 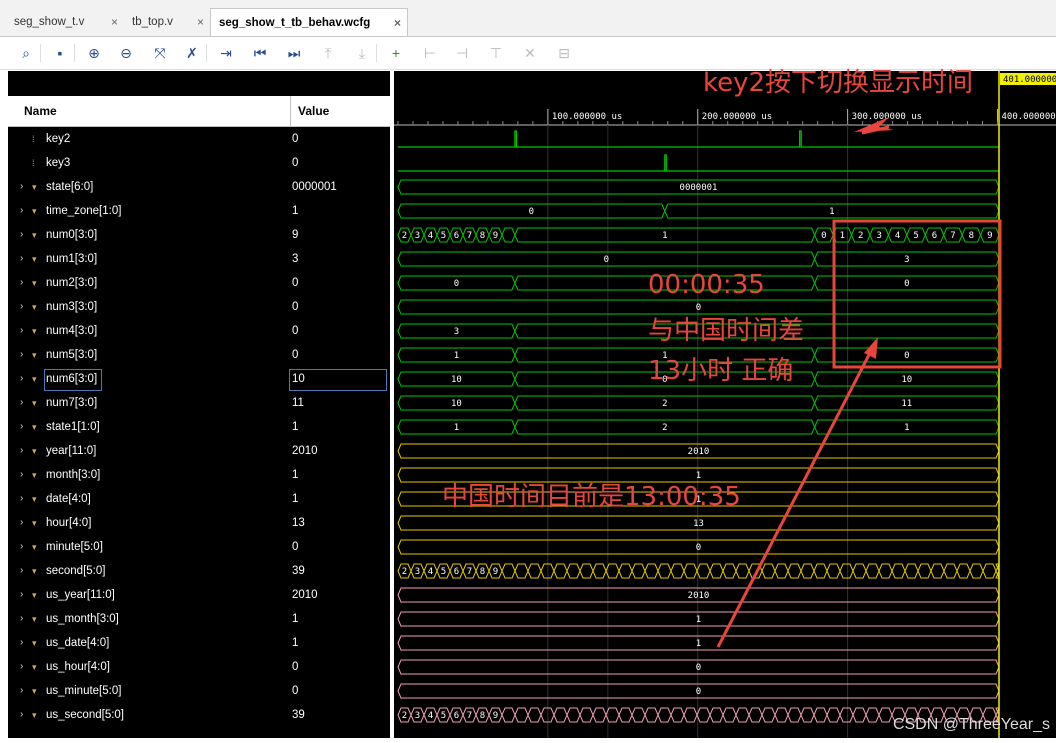 What do you see at coordinates (199, 379) in the screenshot?
I see `signal-row: › ▾ num6[3:0] 10` at bounding box center [199, 379].